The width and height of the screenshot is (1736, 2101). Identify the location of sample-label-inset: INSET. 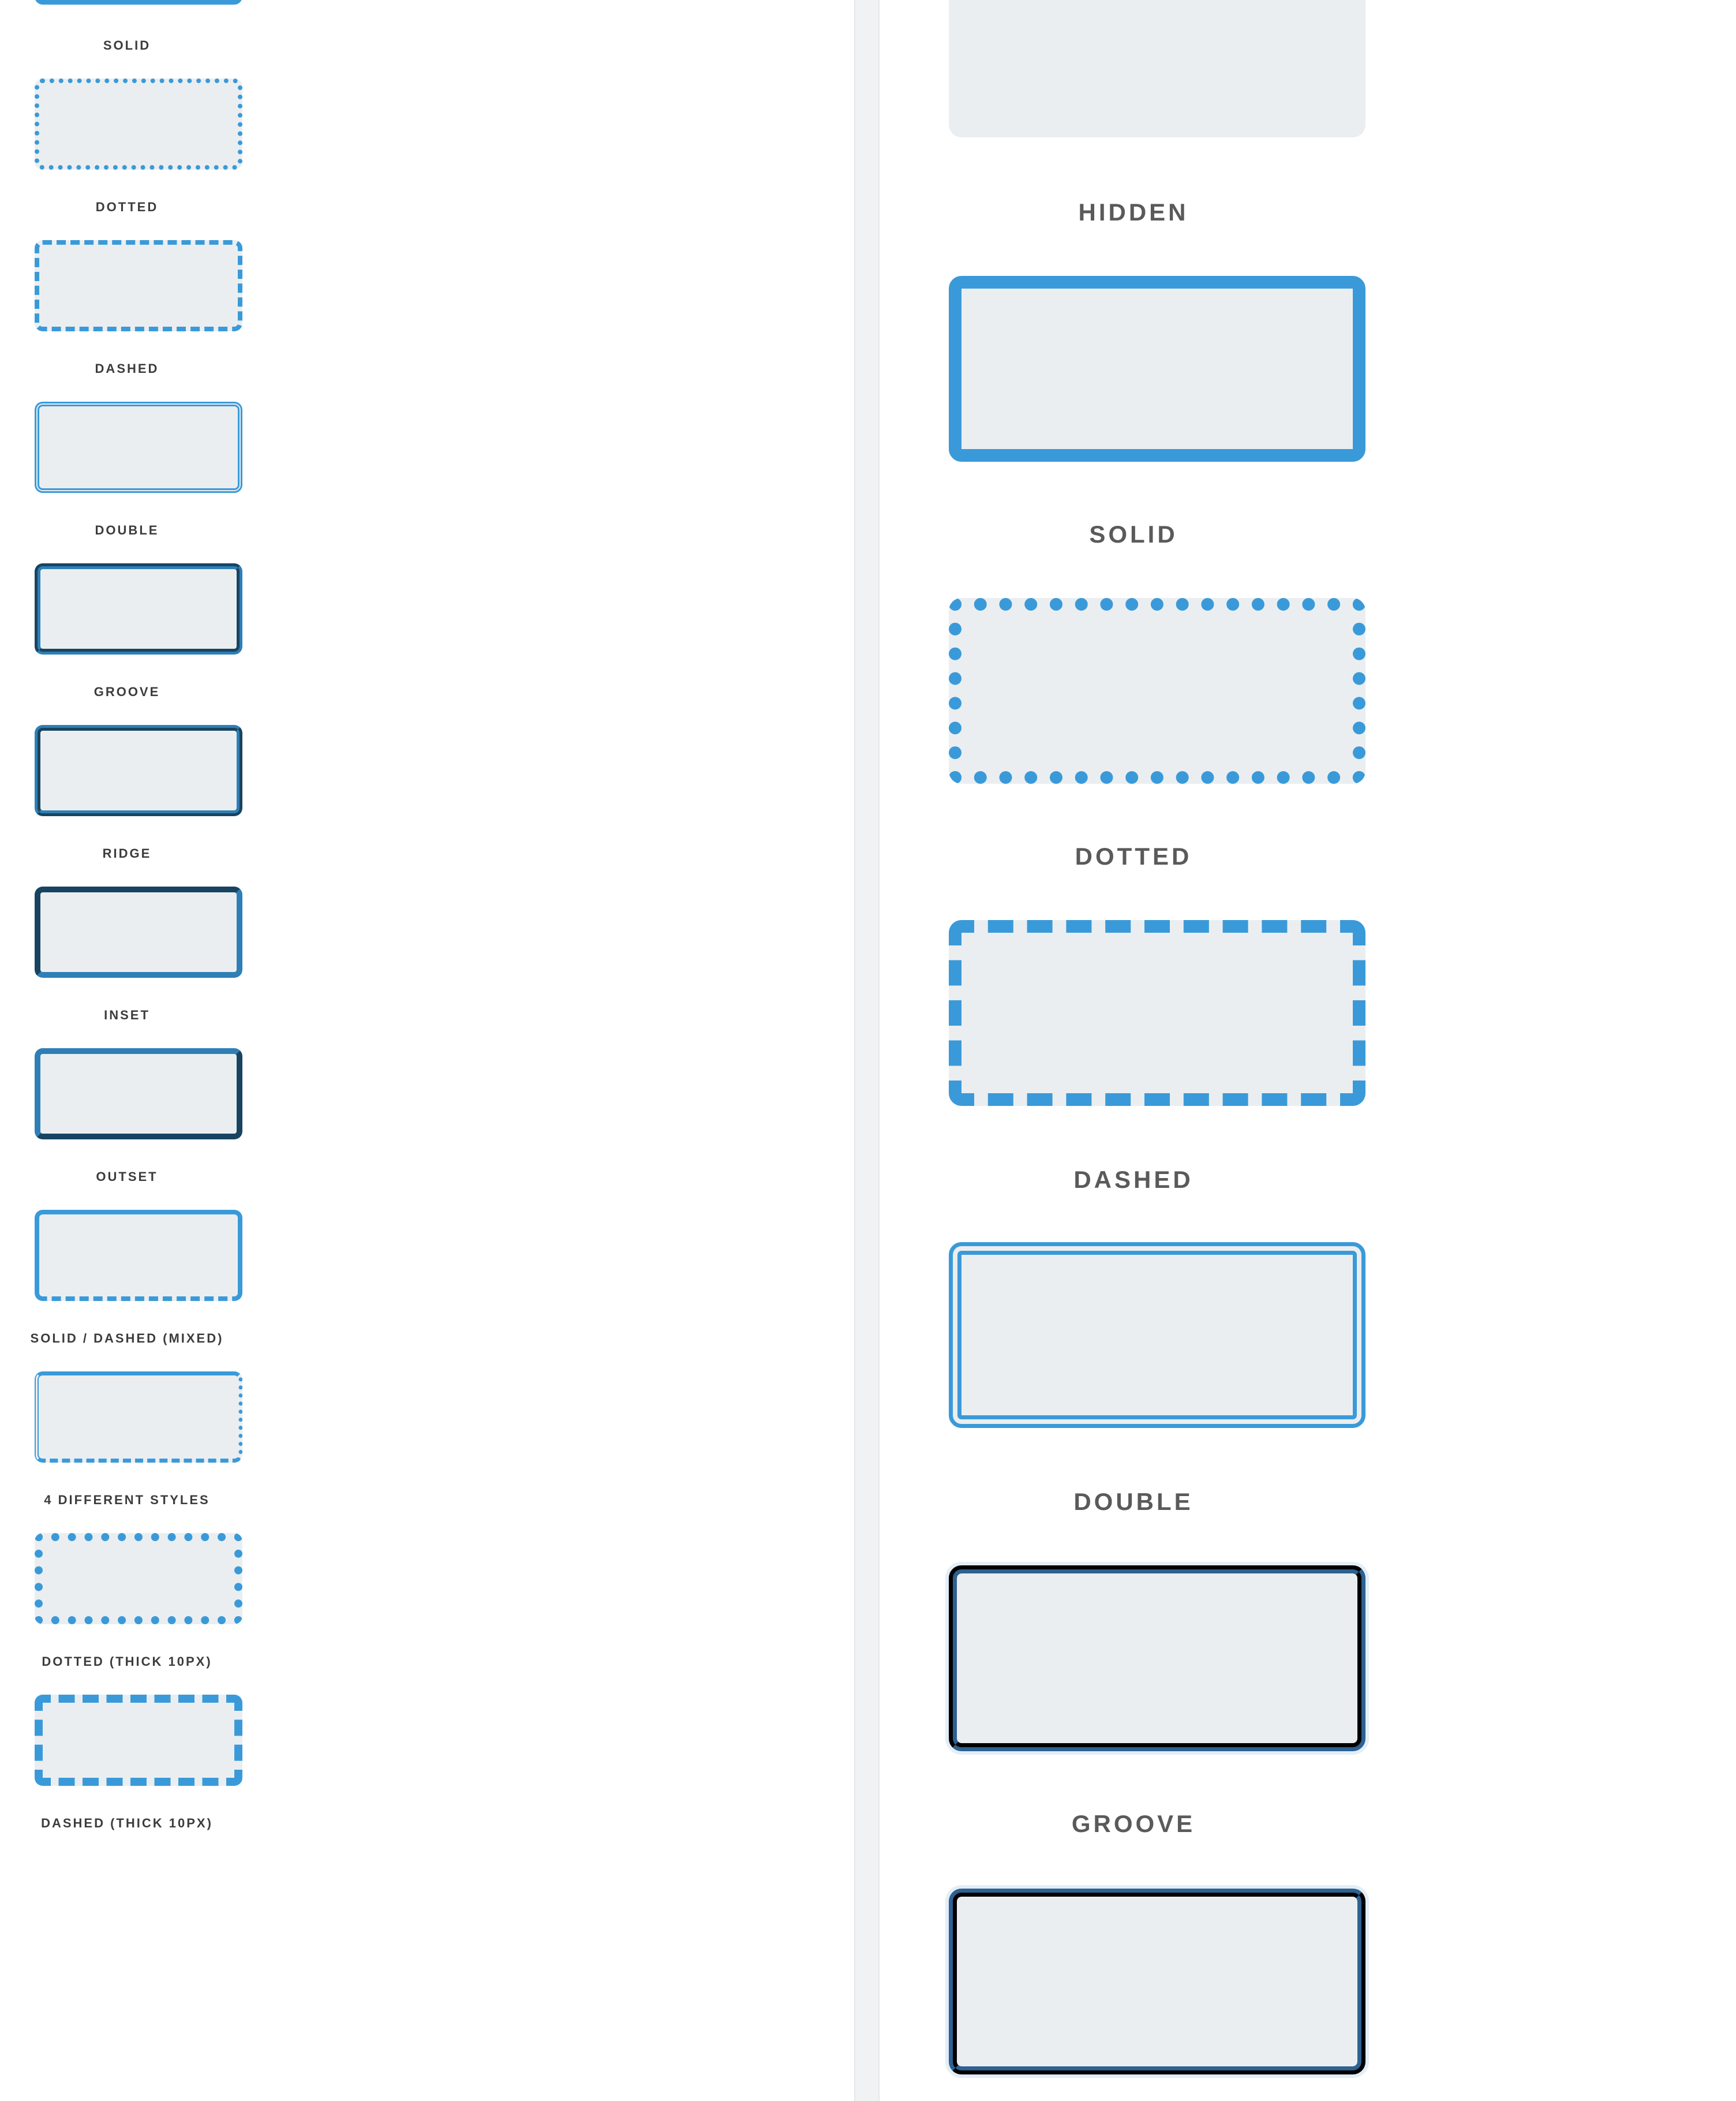
(127, 1015).